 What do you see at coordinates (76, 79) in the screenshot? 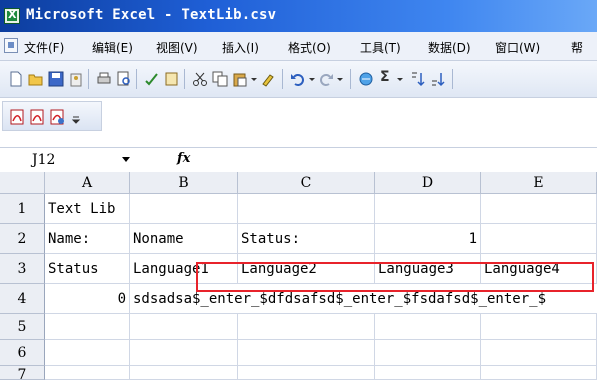
I see `permission-icon` at bounding box center [76, 79].